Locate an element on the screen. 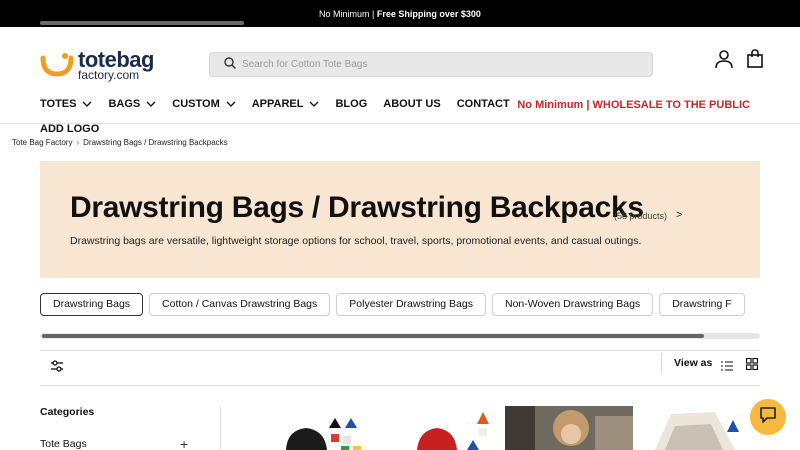  header-icons is located at coordinates (739, 61).